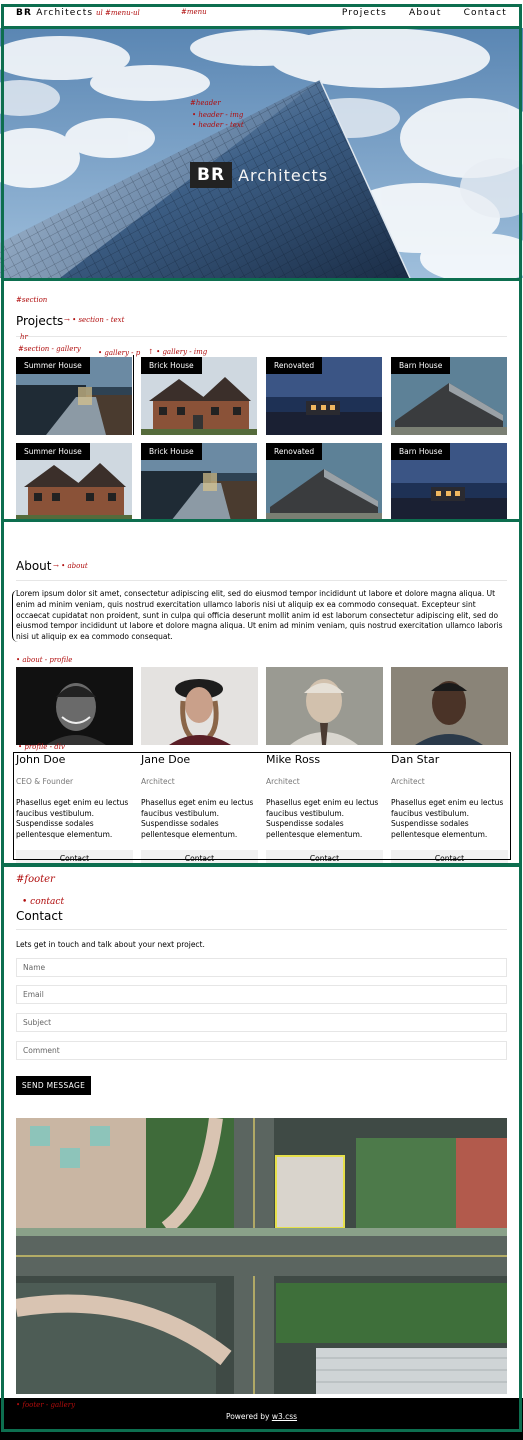  Describe the element at coordinates (293, 759) in the screenshot. I see `profile-name: Mike Ross` at that location.